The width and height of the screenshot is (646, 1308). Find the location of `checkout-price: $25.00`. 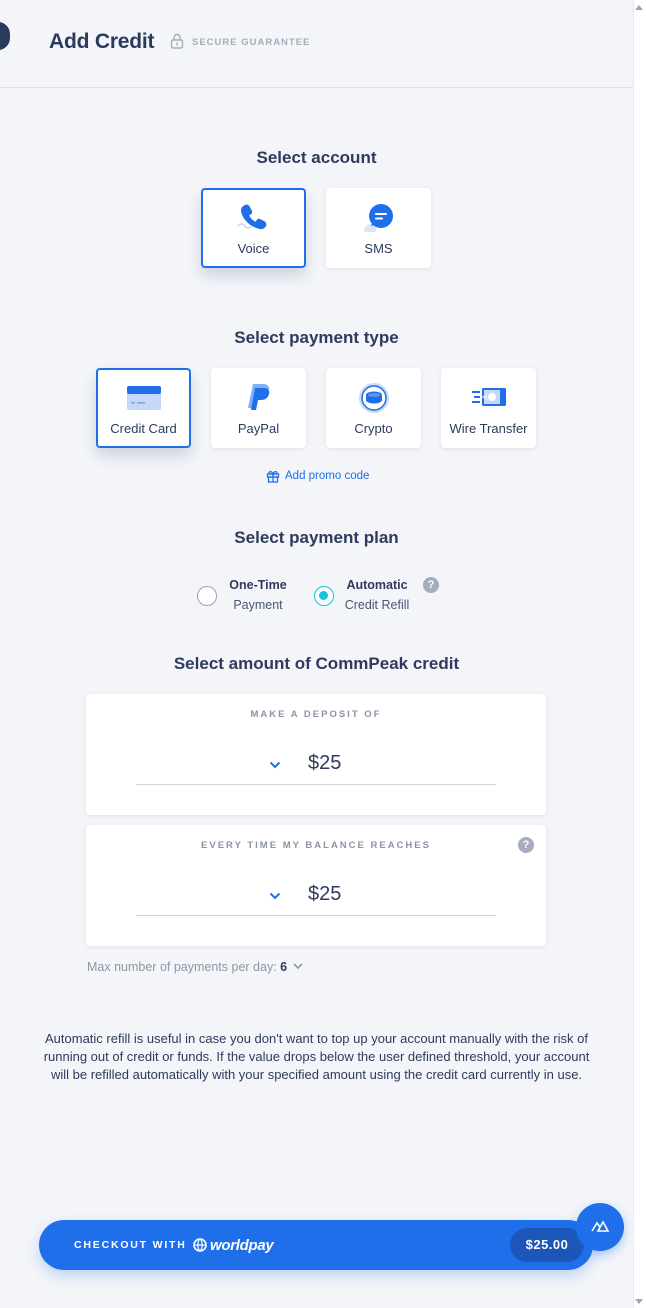

checkout-price: $25.00 is located at coordinates (547, 1245).